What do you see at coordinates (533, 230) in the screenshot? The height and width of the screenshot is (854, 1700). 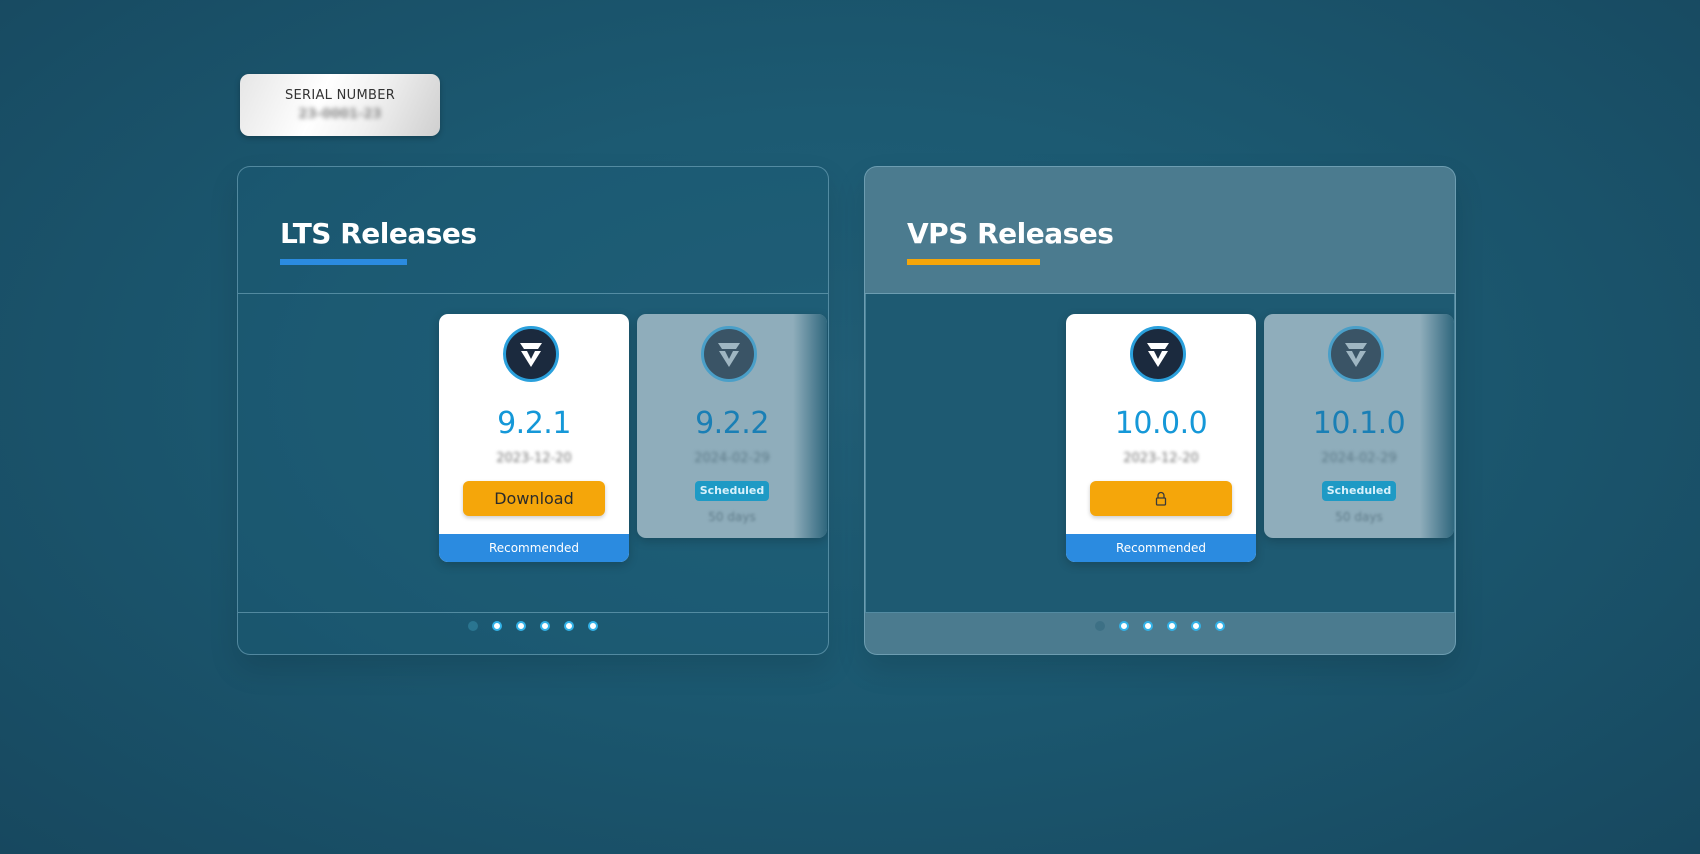 I see `lts-panel-header: LTS Releases` at bounding box center [533, 230].